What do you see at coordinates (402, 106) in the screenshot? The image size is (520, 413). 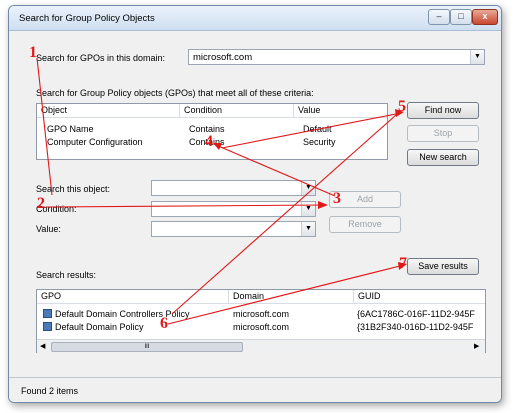 I see `annotation-label: 5` at bounding box center [402, 106].